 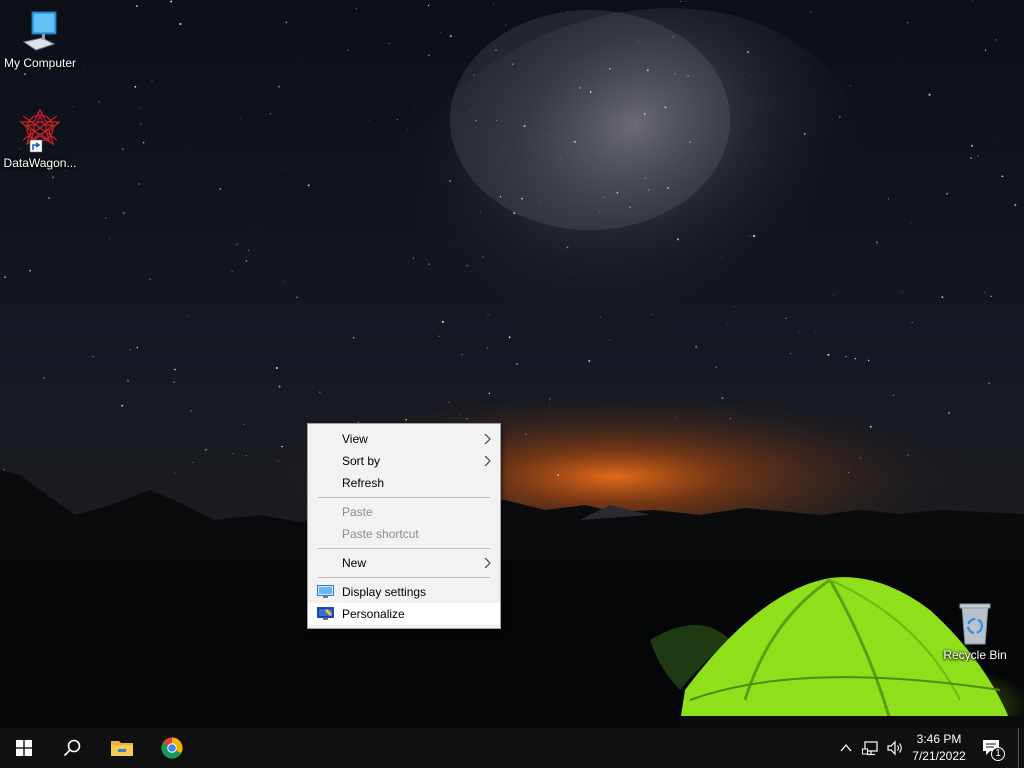 I want to click on chrome-icon, so click(x=172, y=748).